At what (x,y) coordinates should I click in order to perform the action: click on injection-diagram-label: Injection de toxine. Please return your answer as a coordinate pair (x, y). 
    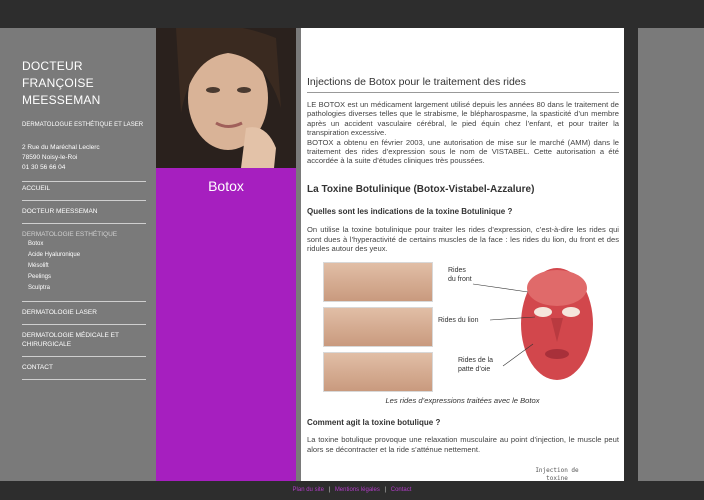
    Looking at the image, I should click on (557, 474).